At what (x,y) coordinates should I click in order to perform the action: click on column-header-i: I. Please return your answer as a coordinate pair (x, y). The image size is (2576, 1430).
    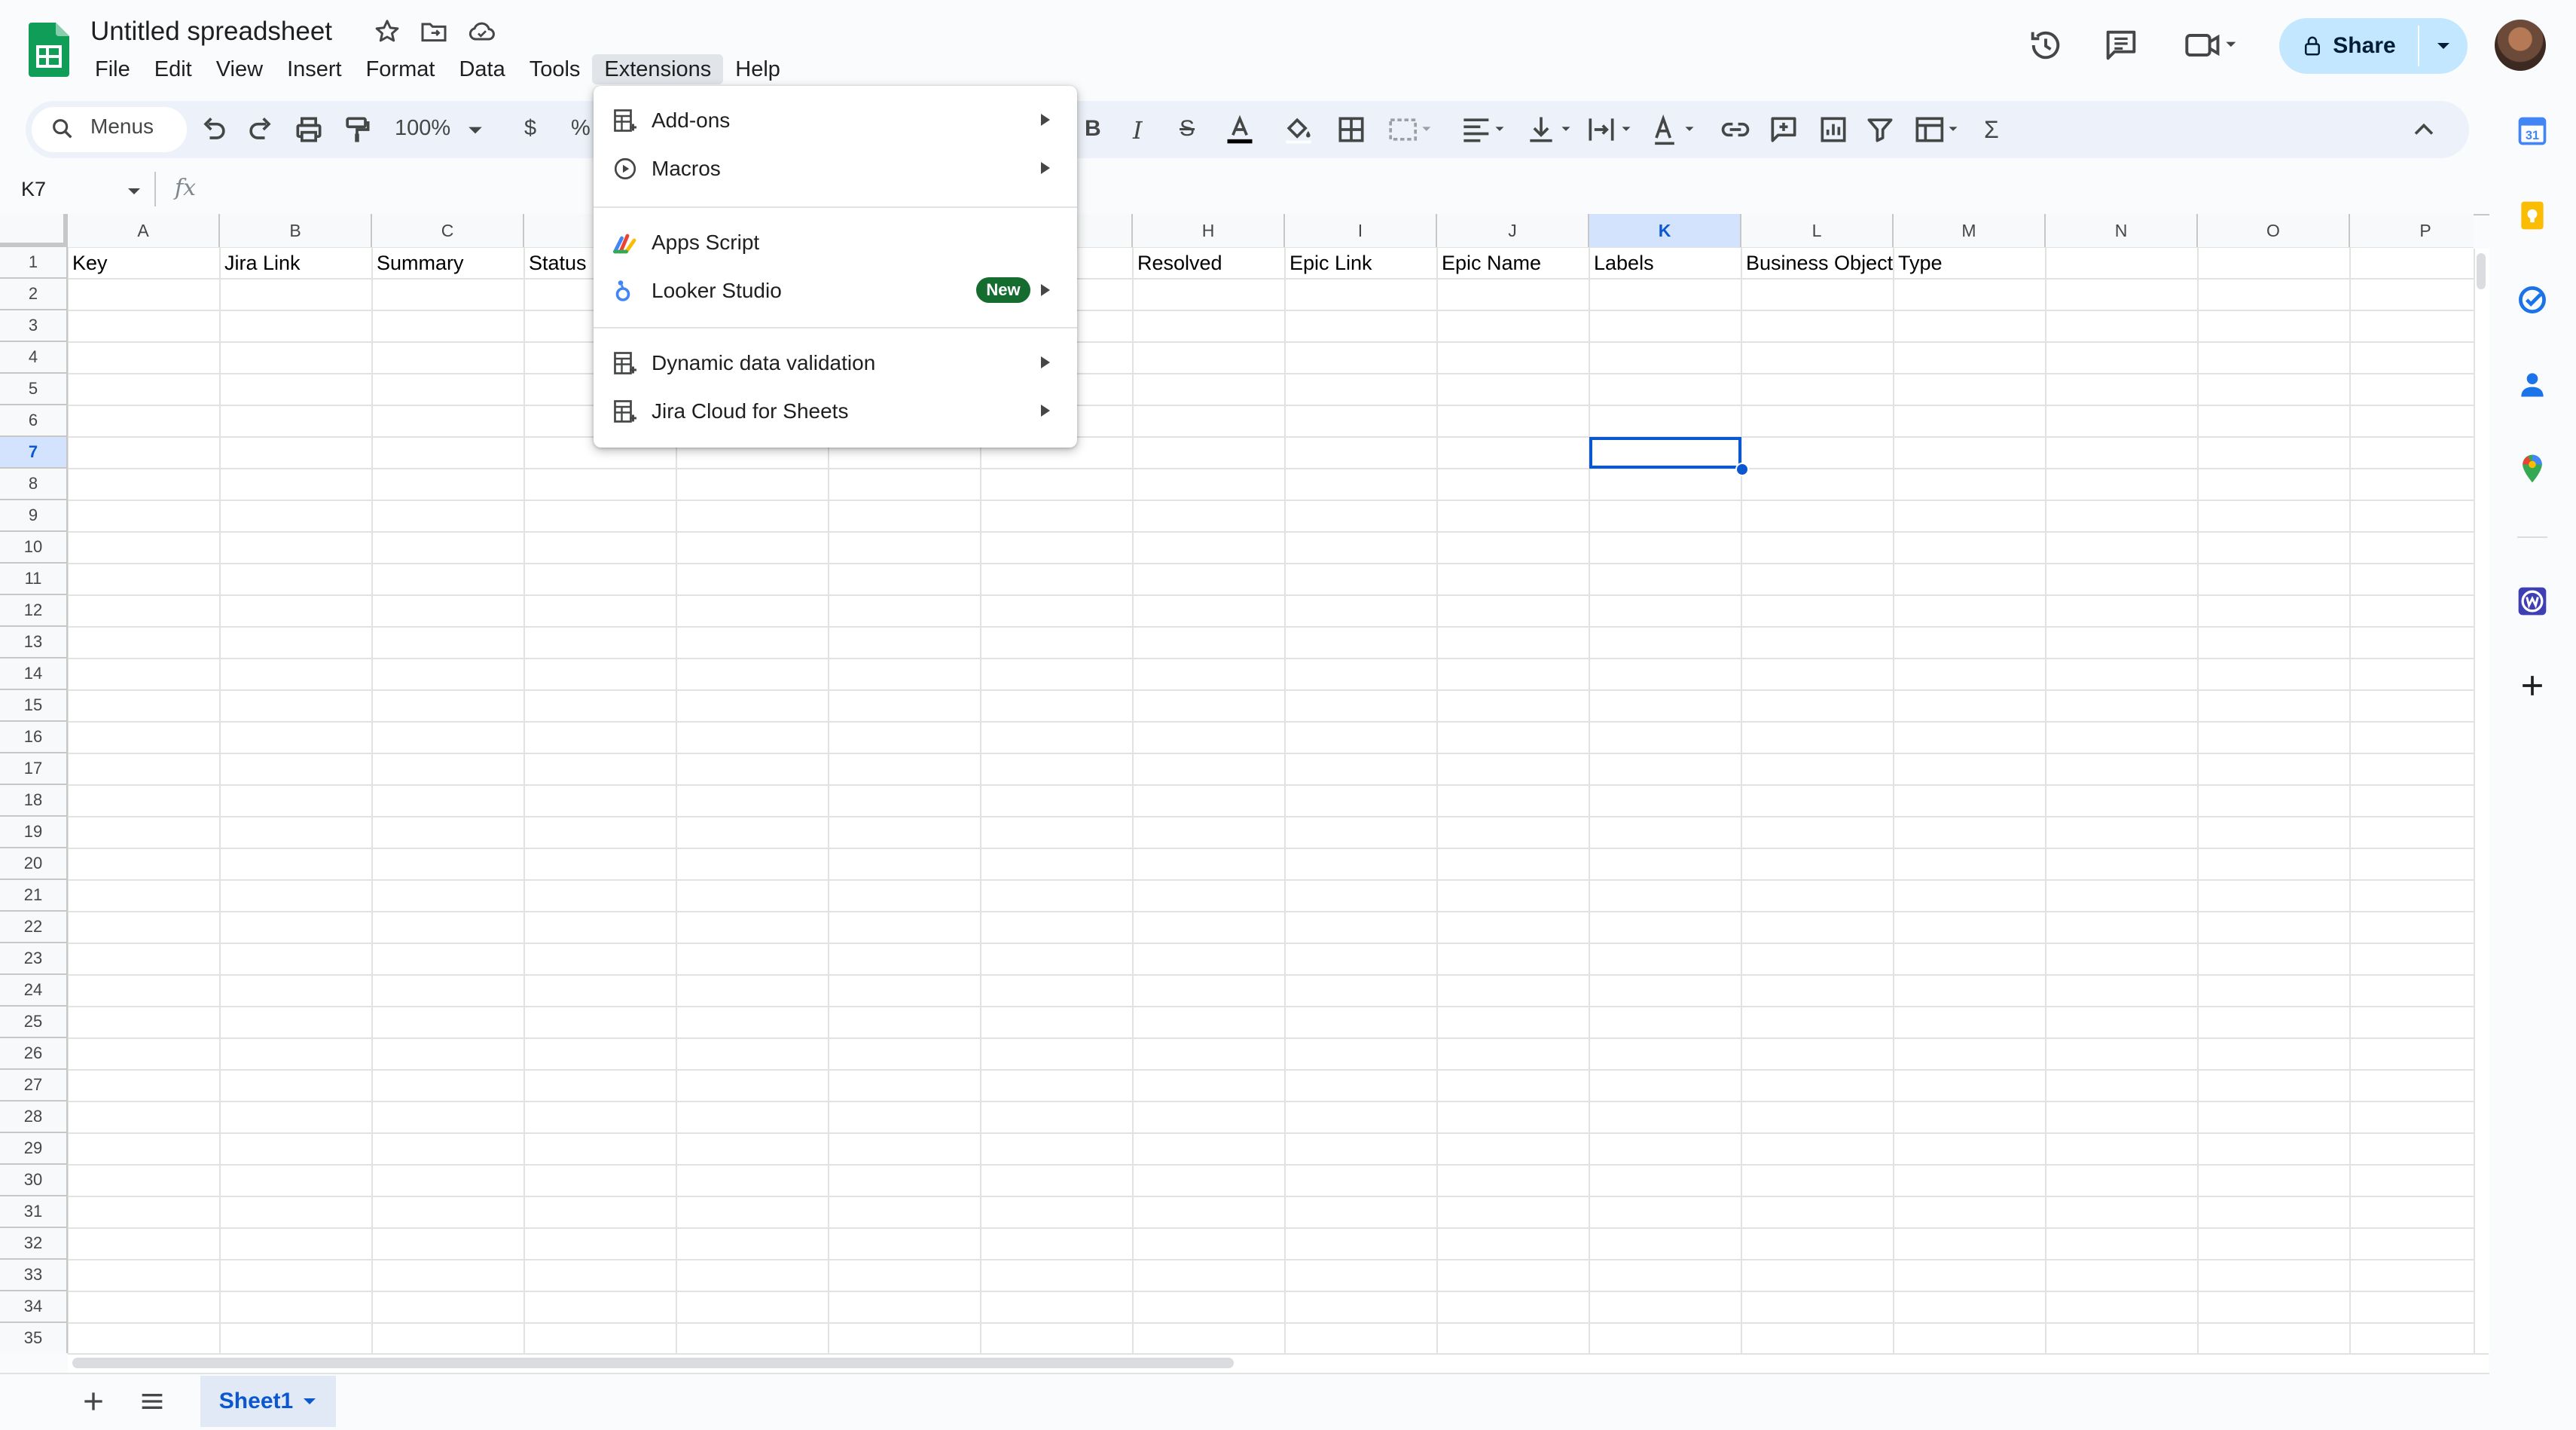
    Looking at the image, I should click on (1361, 230).